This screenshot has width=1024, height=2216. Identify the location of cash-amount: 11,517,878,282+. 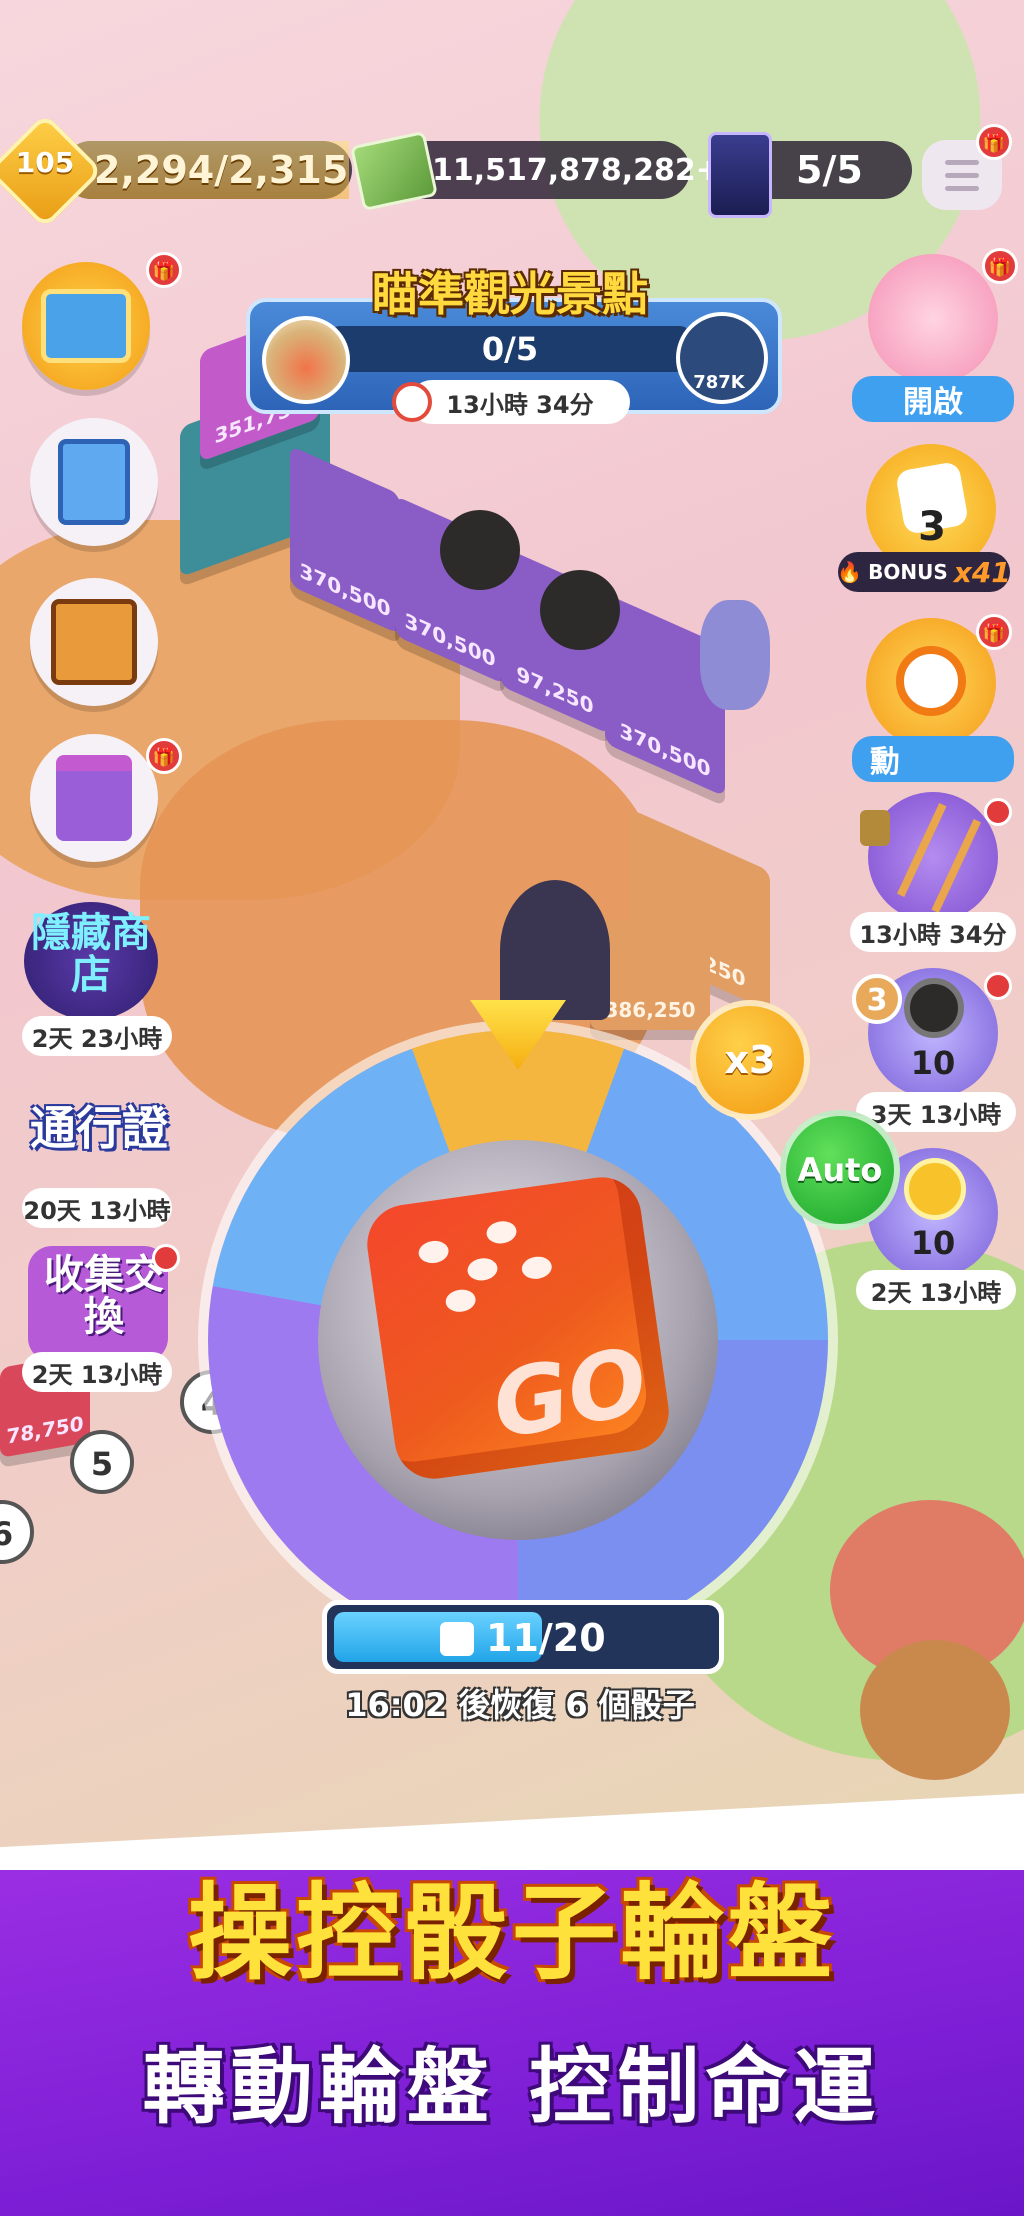
(576, 170).